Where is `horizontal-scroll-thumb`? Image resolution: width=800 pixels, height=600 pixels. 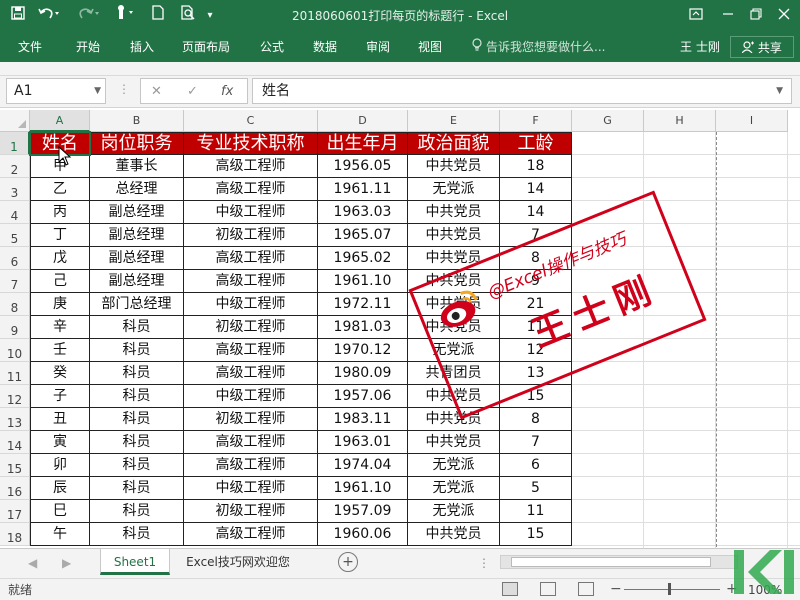 horizontal-scroll-thumb is located at coordinates (611, 562).